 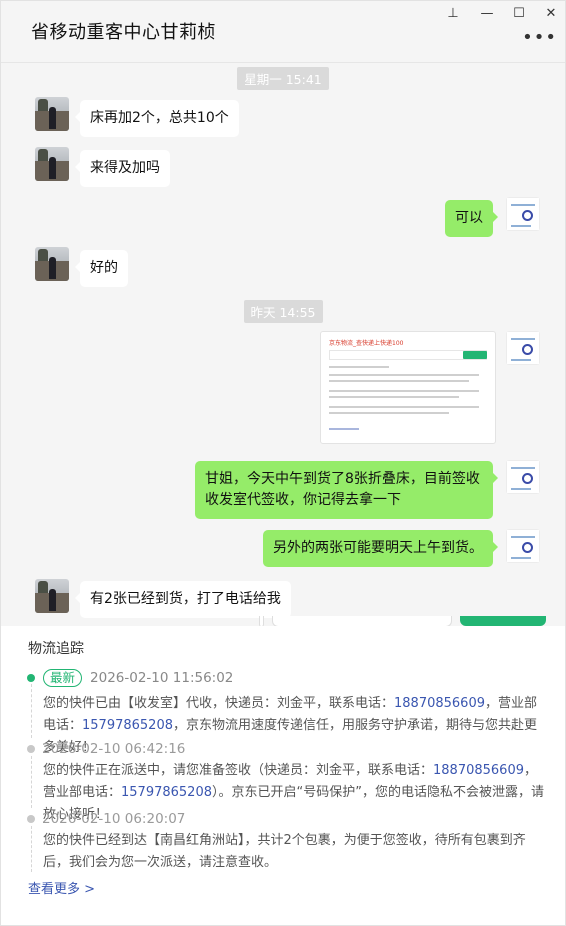 I want to click on image-green-button, so click(x=475, y=355).